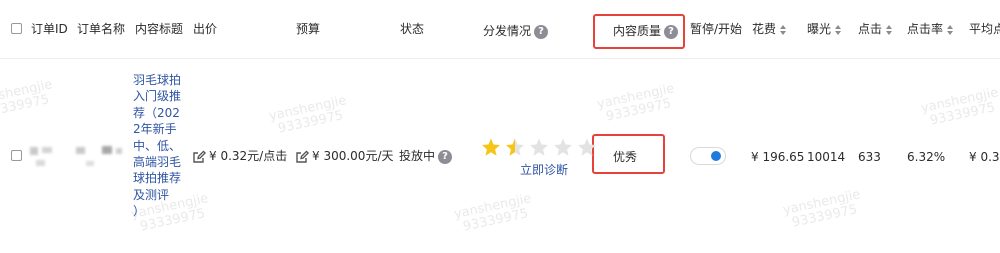 This screenshot has width=1000, height=253. I want to click on col-distribution: 分发情况?, so click(516, 31).